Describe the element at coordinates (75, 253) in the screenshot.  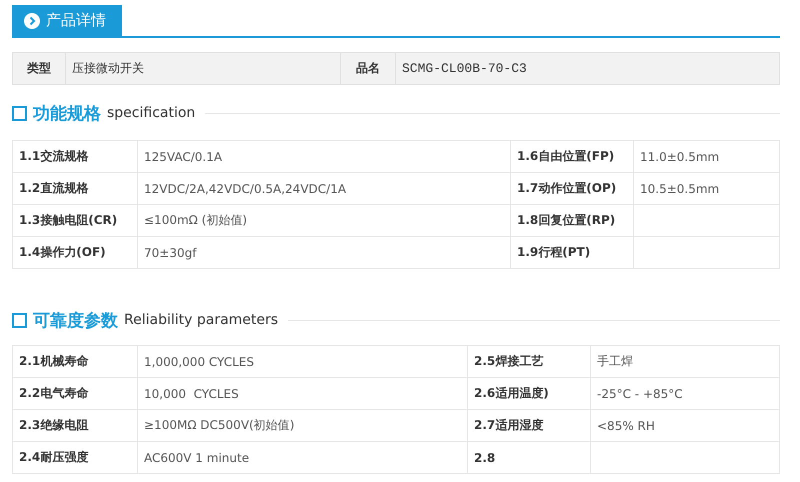
I see `table-cell: 1.4操作力(OF)` at that location.